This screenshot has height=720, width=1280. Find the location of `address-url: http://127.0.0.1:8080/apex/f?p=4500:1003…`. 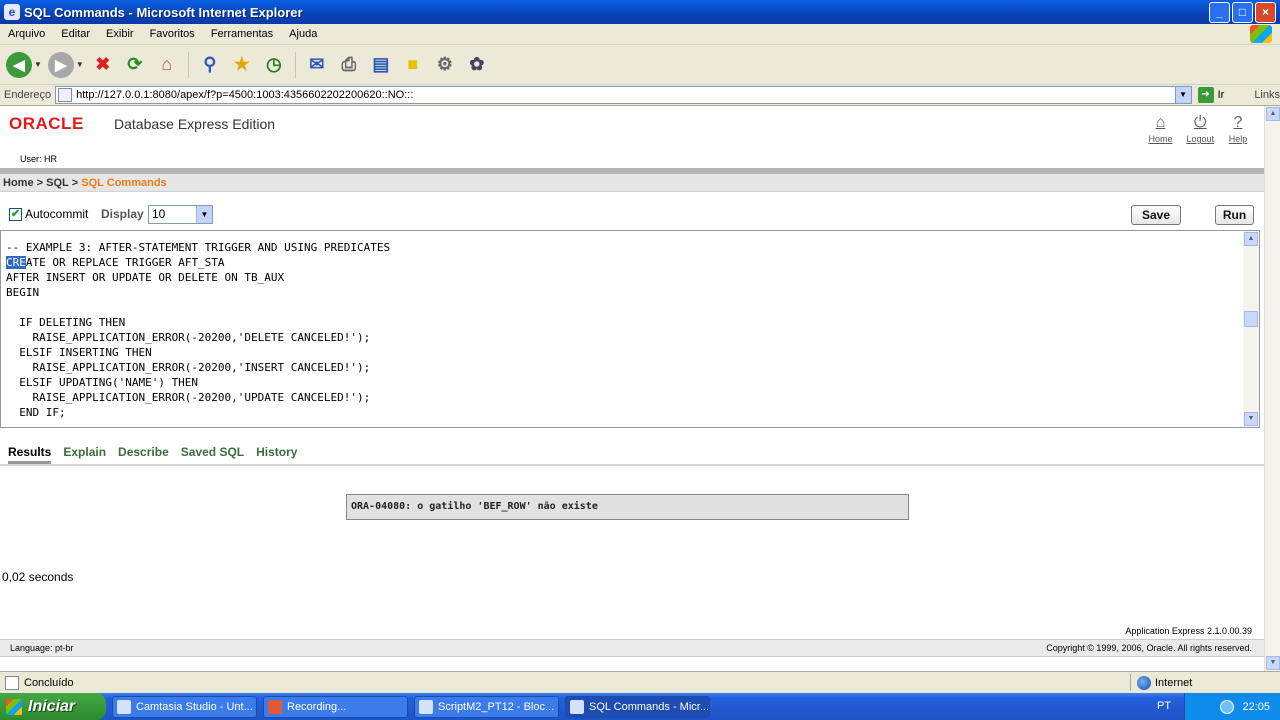

address-url: http://127.0.0.1:8080/apex/f?p=4500:1003… is located at coordinates (244, 95).